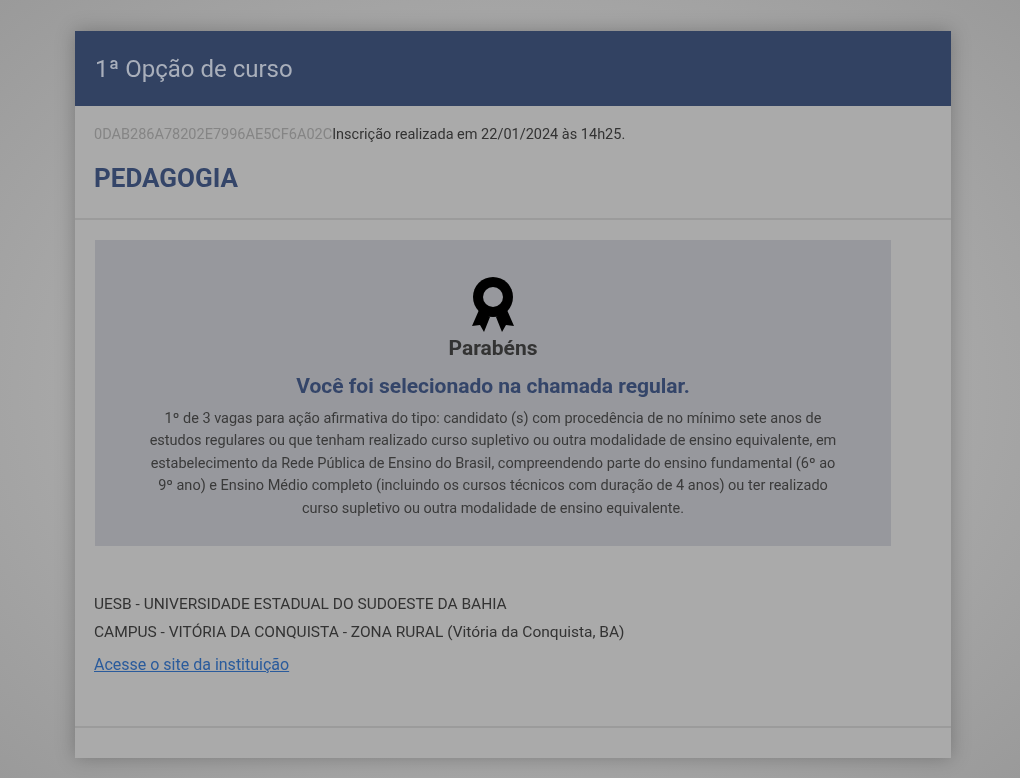 Image resolution: width=1020 pixels, height=778 pixels. I want to click on card-title: 1ª Opção de curso, so click(194, 68).